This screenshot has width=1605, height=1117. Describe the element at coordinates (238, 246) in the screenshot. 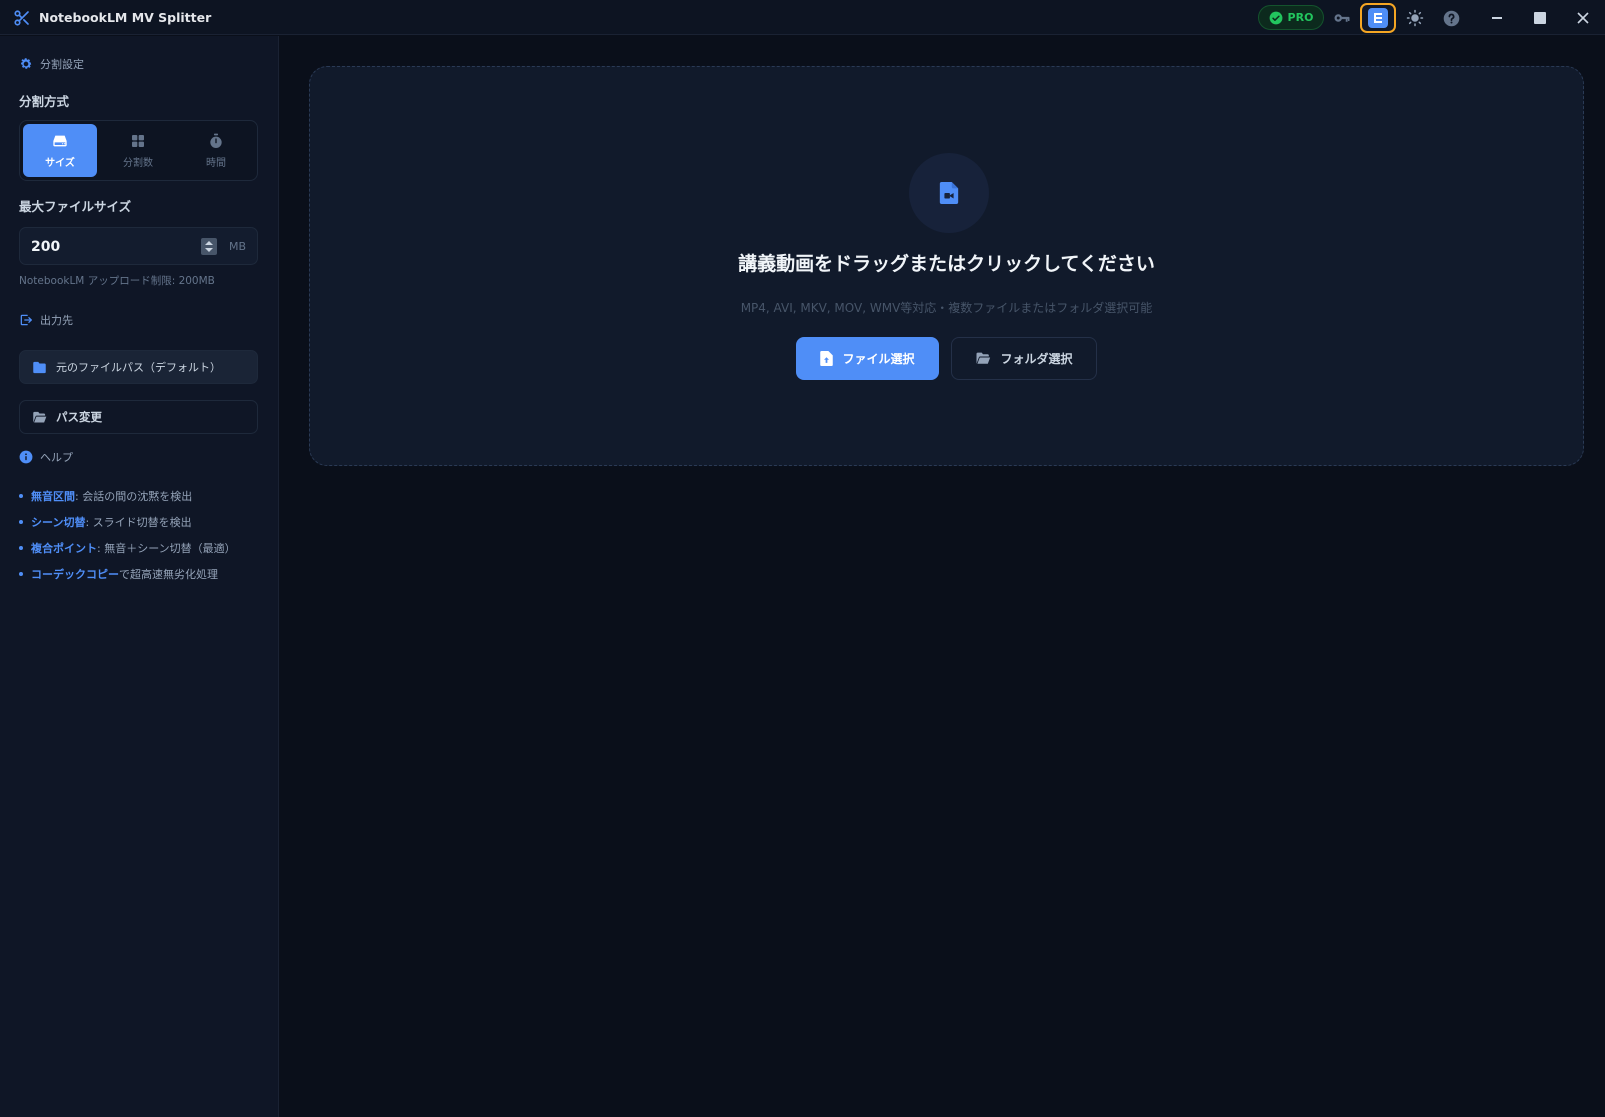

I see `size-unit: MB` at that location.